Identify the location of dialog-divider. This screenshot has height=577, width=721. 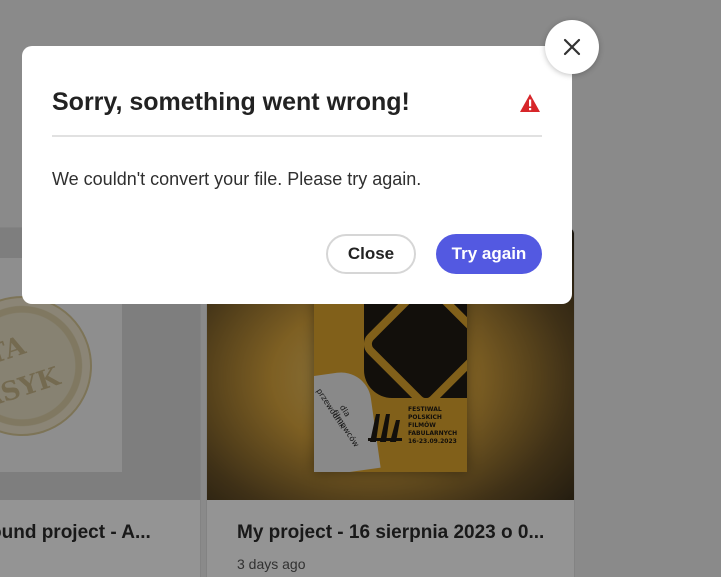
(297, 136).